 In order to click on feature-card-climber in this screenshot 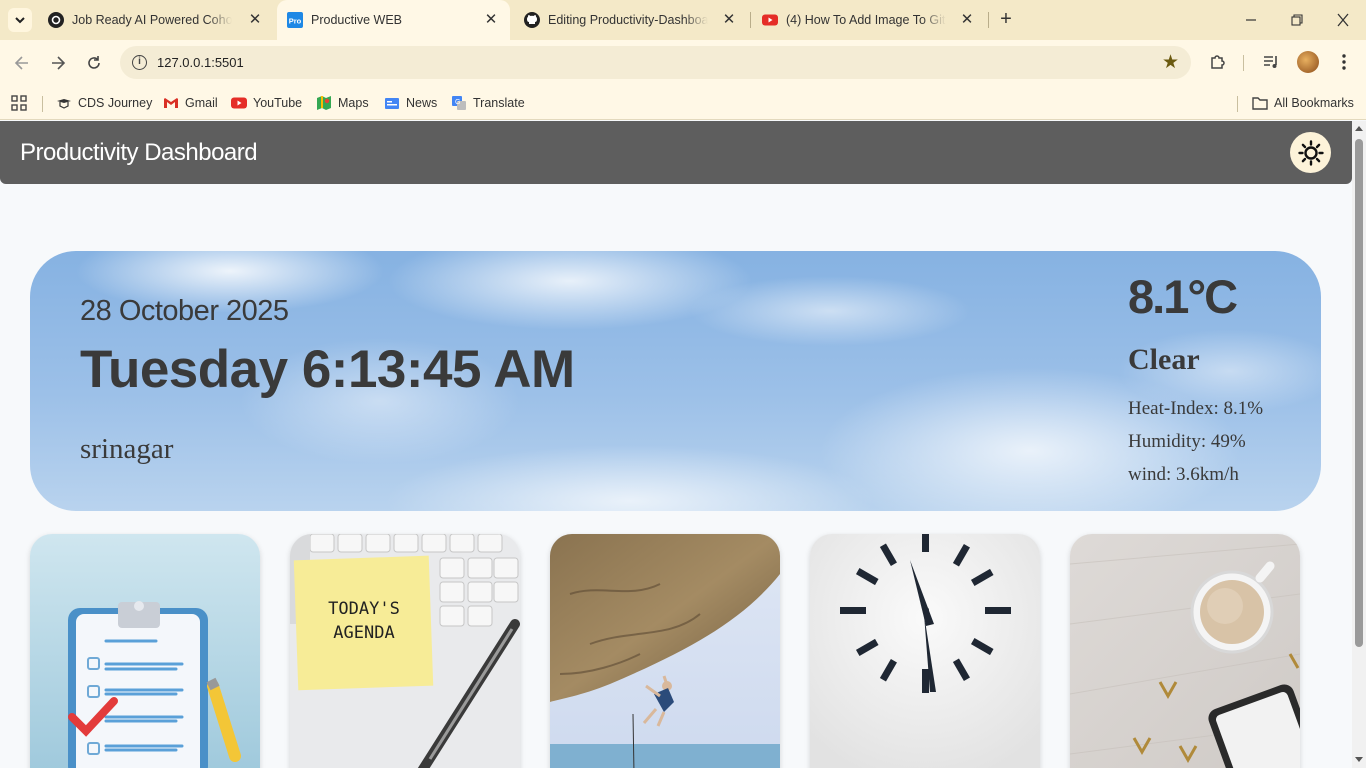, I will do `click(665, 651)`.